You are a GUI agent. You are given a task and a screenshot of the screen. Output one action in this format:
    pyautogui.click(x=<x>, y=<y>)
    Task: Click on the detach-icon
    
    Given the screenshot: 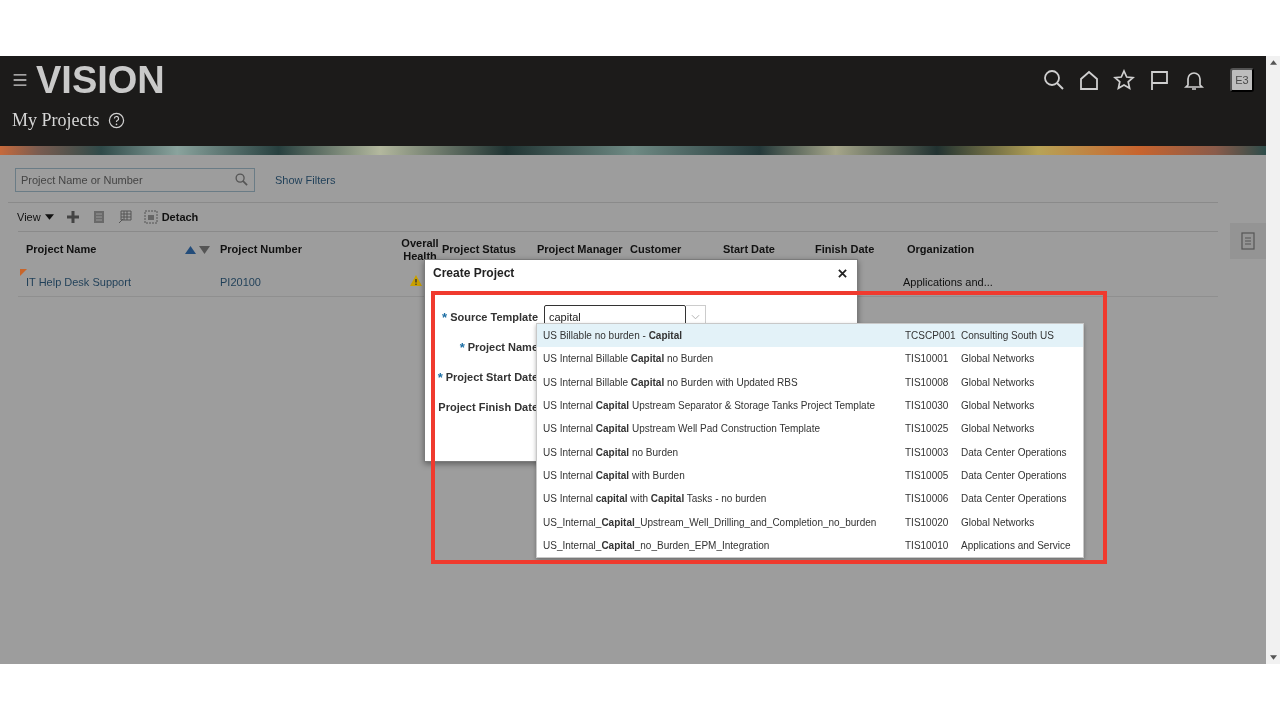 What is the action you would take?
    pyautogui.click(x=150, y=217)
    